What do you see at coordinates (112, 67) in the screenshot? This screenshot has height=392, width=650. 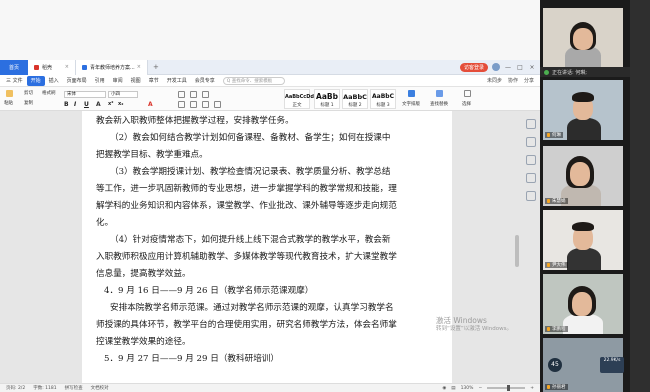 I see `tab-document: 青年教师培养方案... ×` at bounding box center [112, 67].